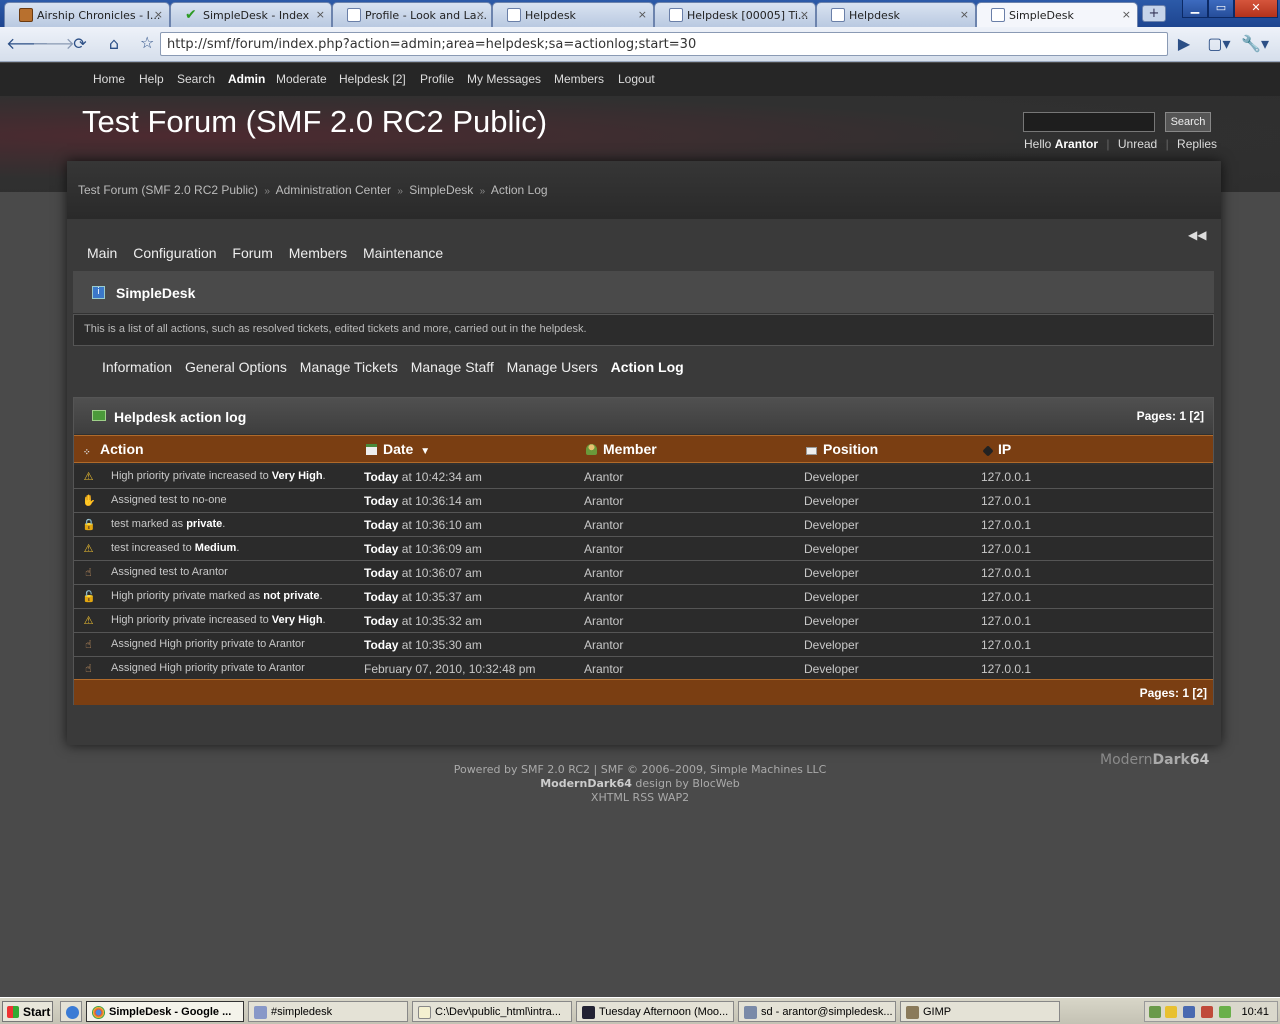 The width and height of the screenshot is (1280, 1024). Describe the element at coordinates (151, 79) in the screenshot. I see `nav-help: Help` at that location.